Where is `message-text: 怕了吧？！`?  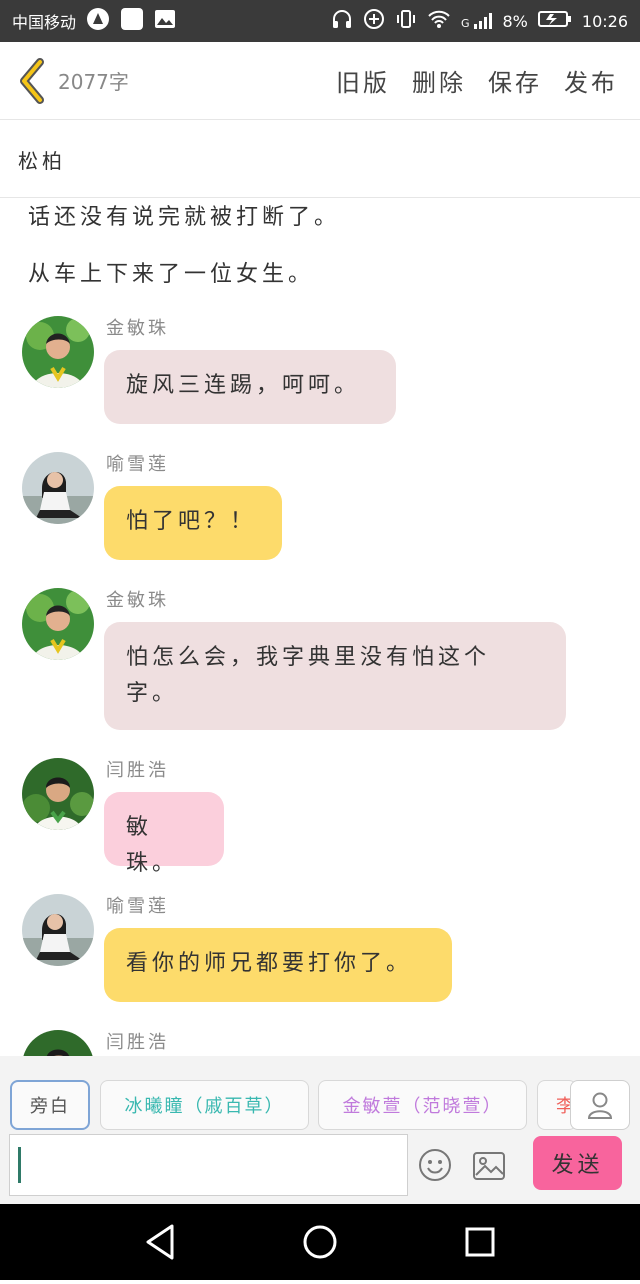 message-text: 怕了吧？！ is located at coordinates (191, 521).